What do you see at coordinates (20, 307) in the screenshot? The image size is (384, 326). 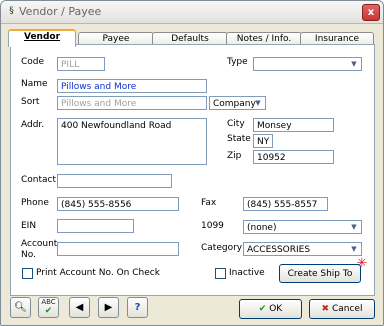 I see `search-icon: 🔍︎` at bounding box center [20, 307].